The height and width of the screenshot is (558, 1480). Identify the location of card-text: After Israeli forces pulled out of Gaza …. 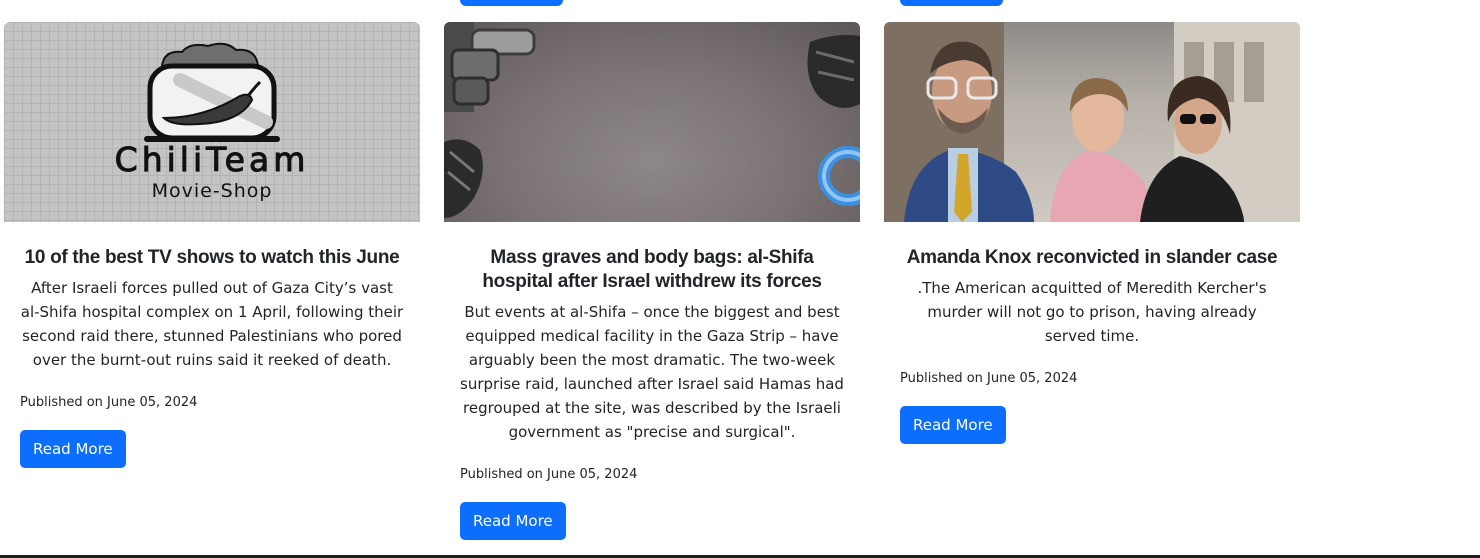
(212, 324).